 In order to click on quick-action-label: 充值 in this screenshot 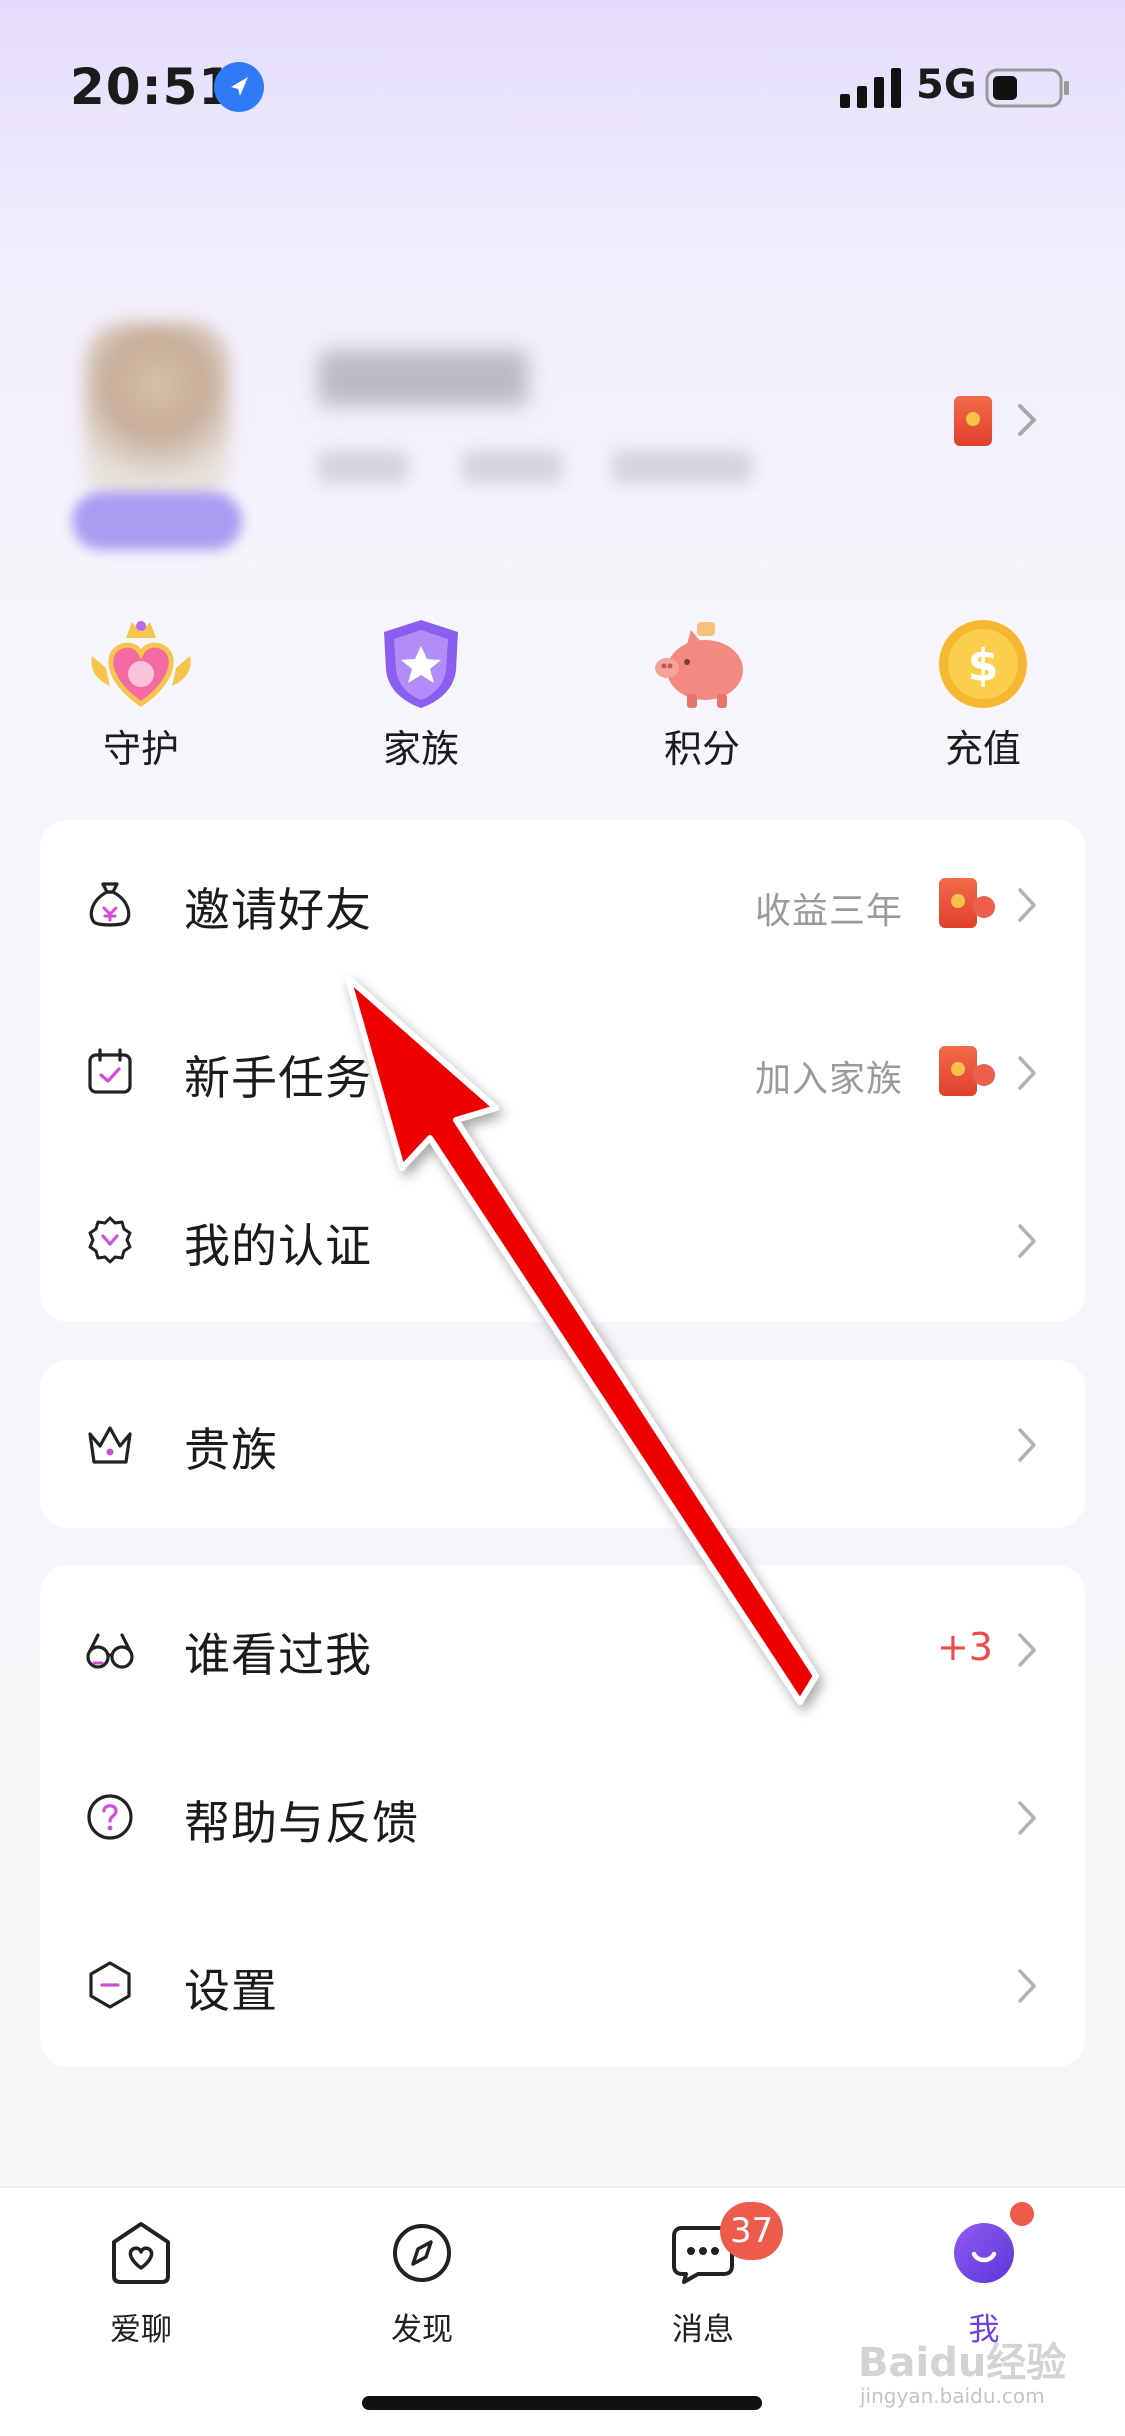, I will do `click(982, 749)`.